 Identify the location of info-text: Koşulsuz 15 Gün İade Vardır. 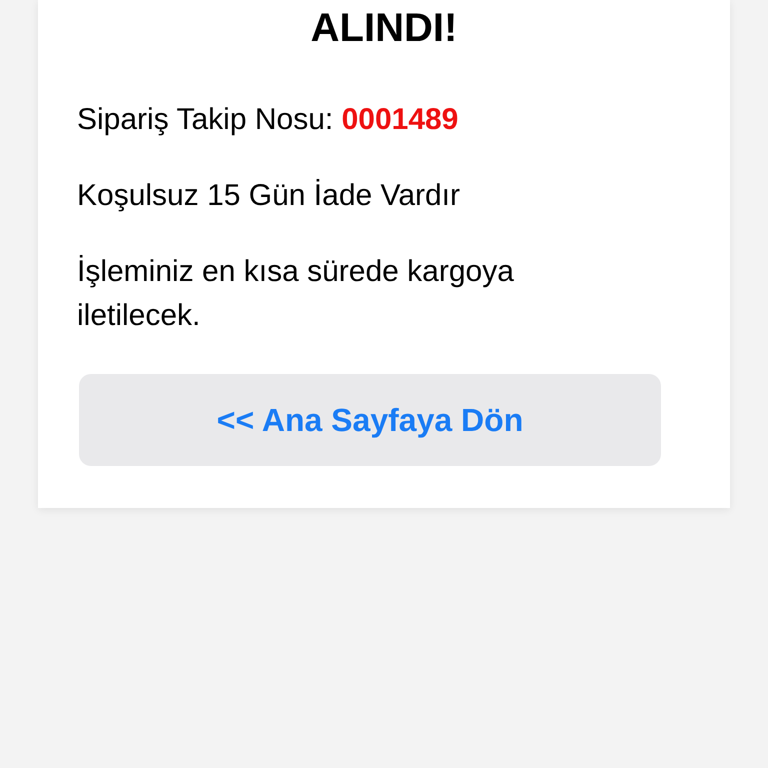
(269, 196).